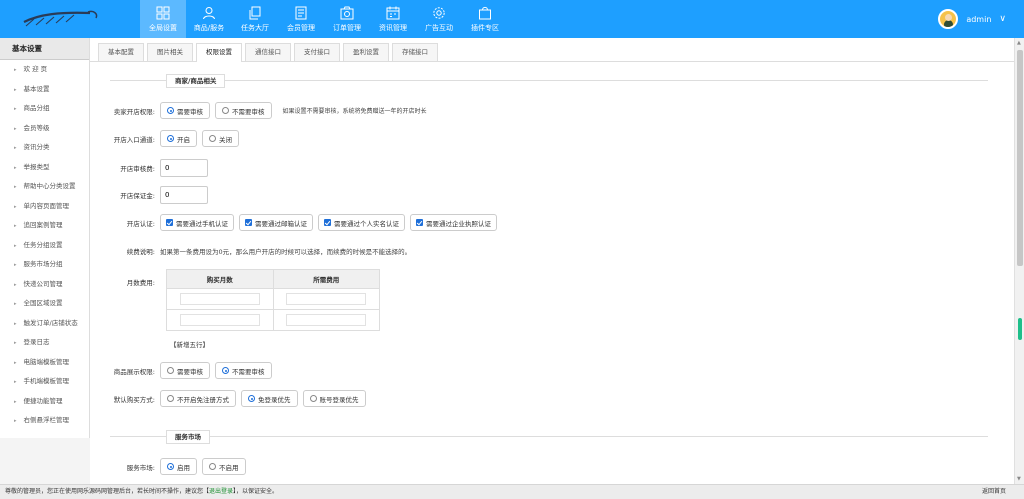 This screenshot has width=1024, height=499. What do you see at coordinates (44, 70) in the screenshot?
I see `sidebar-item-welcome: 欢 迎 页` at bounding box center [44, 70].